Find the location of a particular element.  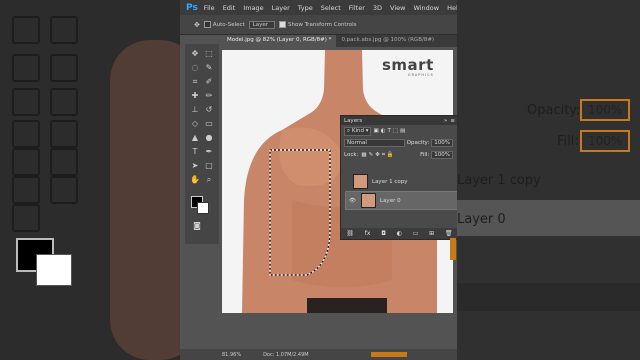

blur-tool-icon: ▲ is located at coordinates (195, 138).